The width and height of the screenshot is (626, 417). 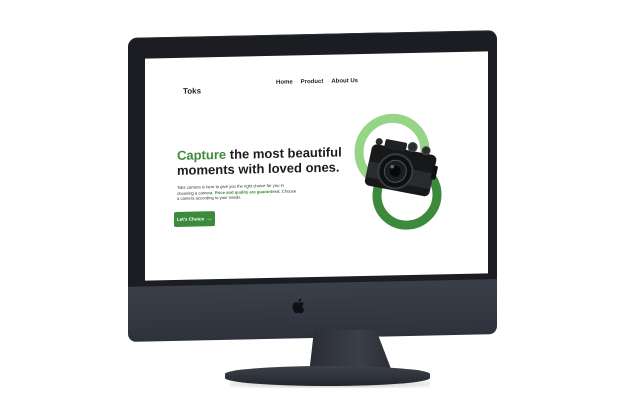 What do you see at coordinates (344, 81) in the screenshot?
I see `nav-about-us: About Us` at bounding box center [344, 81].